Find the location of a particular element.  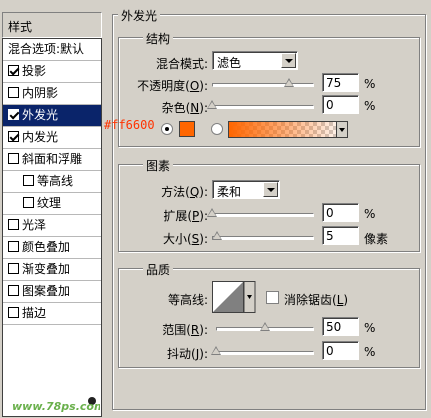

spread-slider is located at coordinates (263, 215).